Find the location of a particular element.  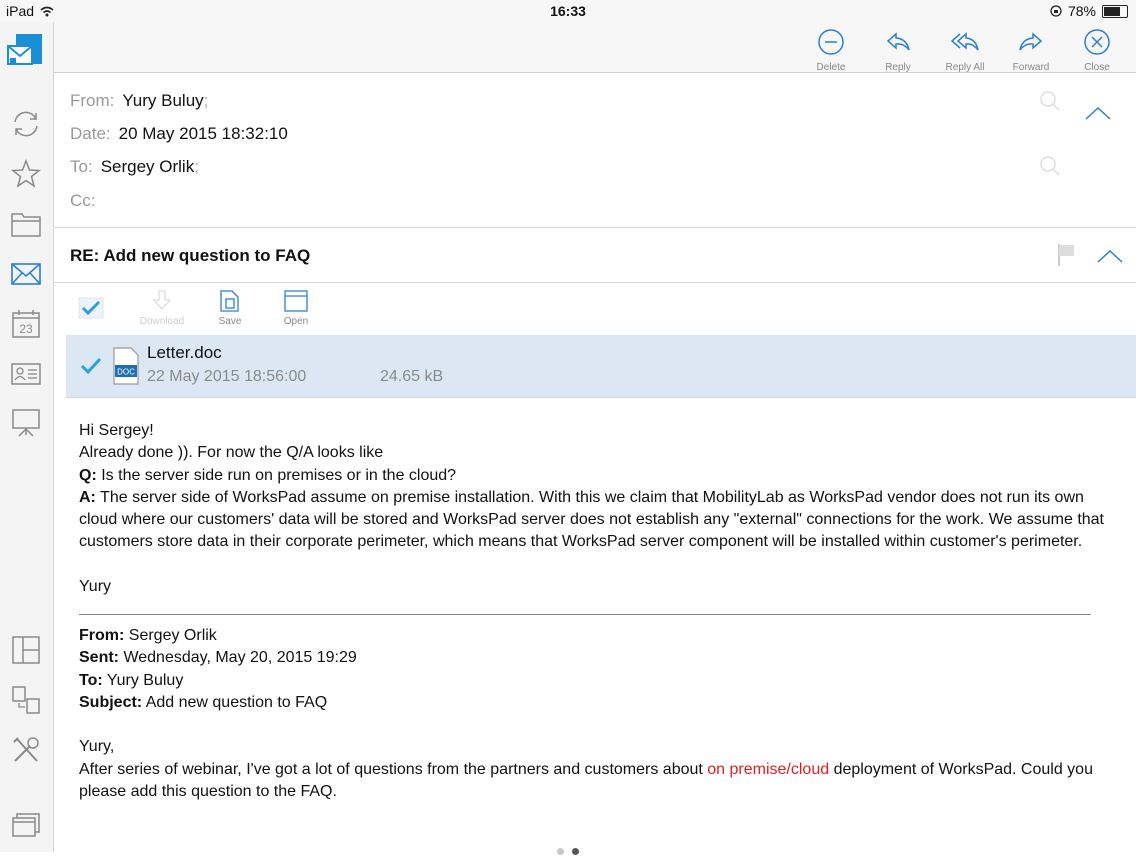

doc-file-type: DOC is located at coordinates (126, 372).